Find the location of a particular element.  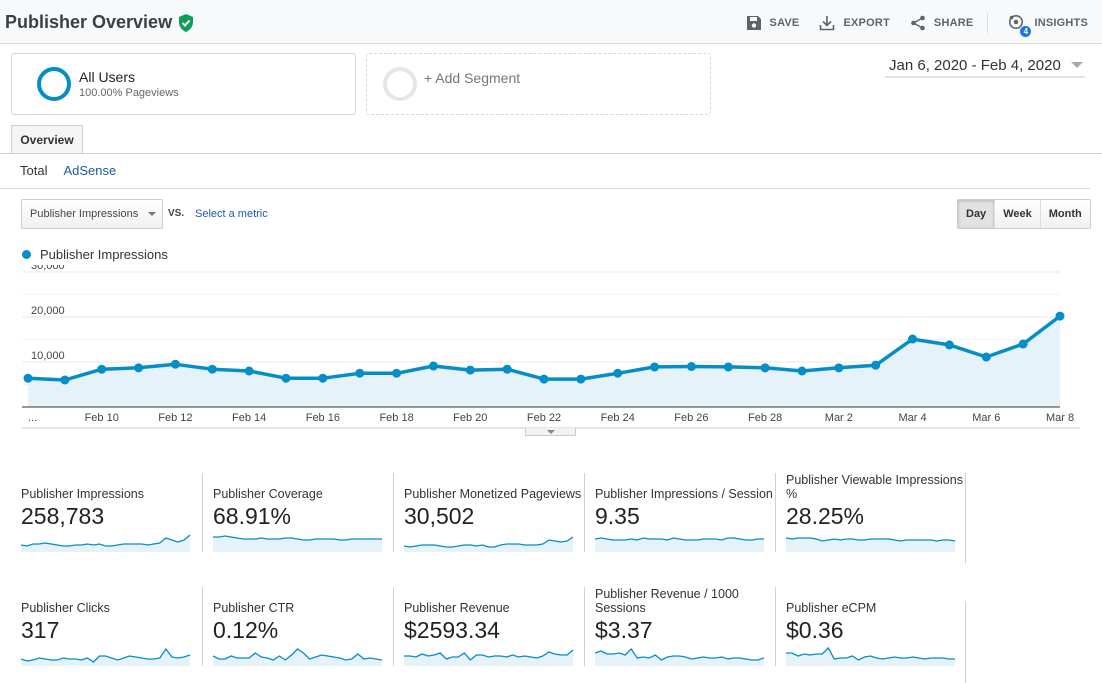

x-tick-label: Feb 18 is located at coordinates (396, 418).